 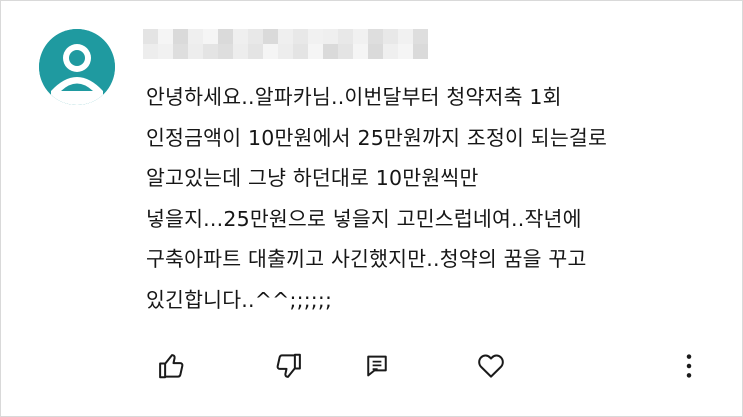 What do you see at coordinates (239, 299) in the screenshot?
I see `comment-line: 있긴합니다..^^;;;;;;` at bounding box center [239, 299].